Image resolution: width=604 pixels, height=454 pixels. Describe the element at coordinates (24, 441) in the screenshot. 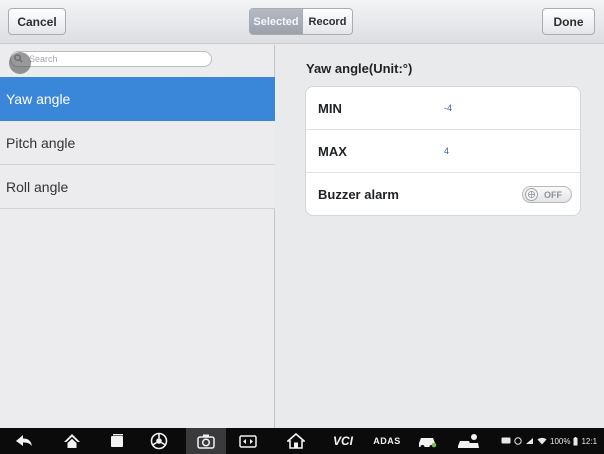

I see `back-icon` at that location.